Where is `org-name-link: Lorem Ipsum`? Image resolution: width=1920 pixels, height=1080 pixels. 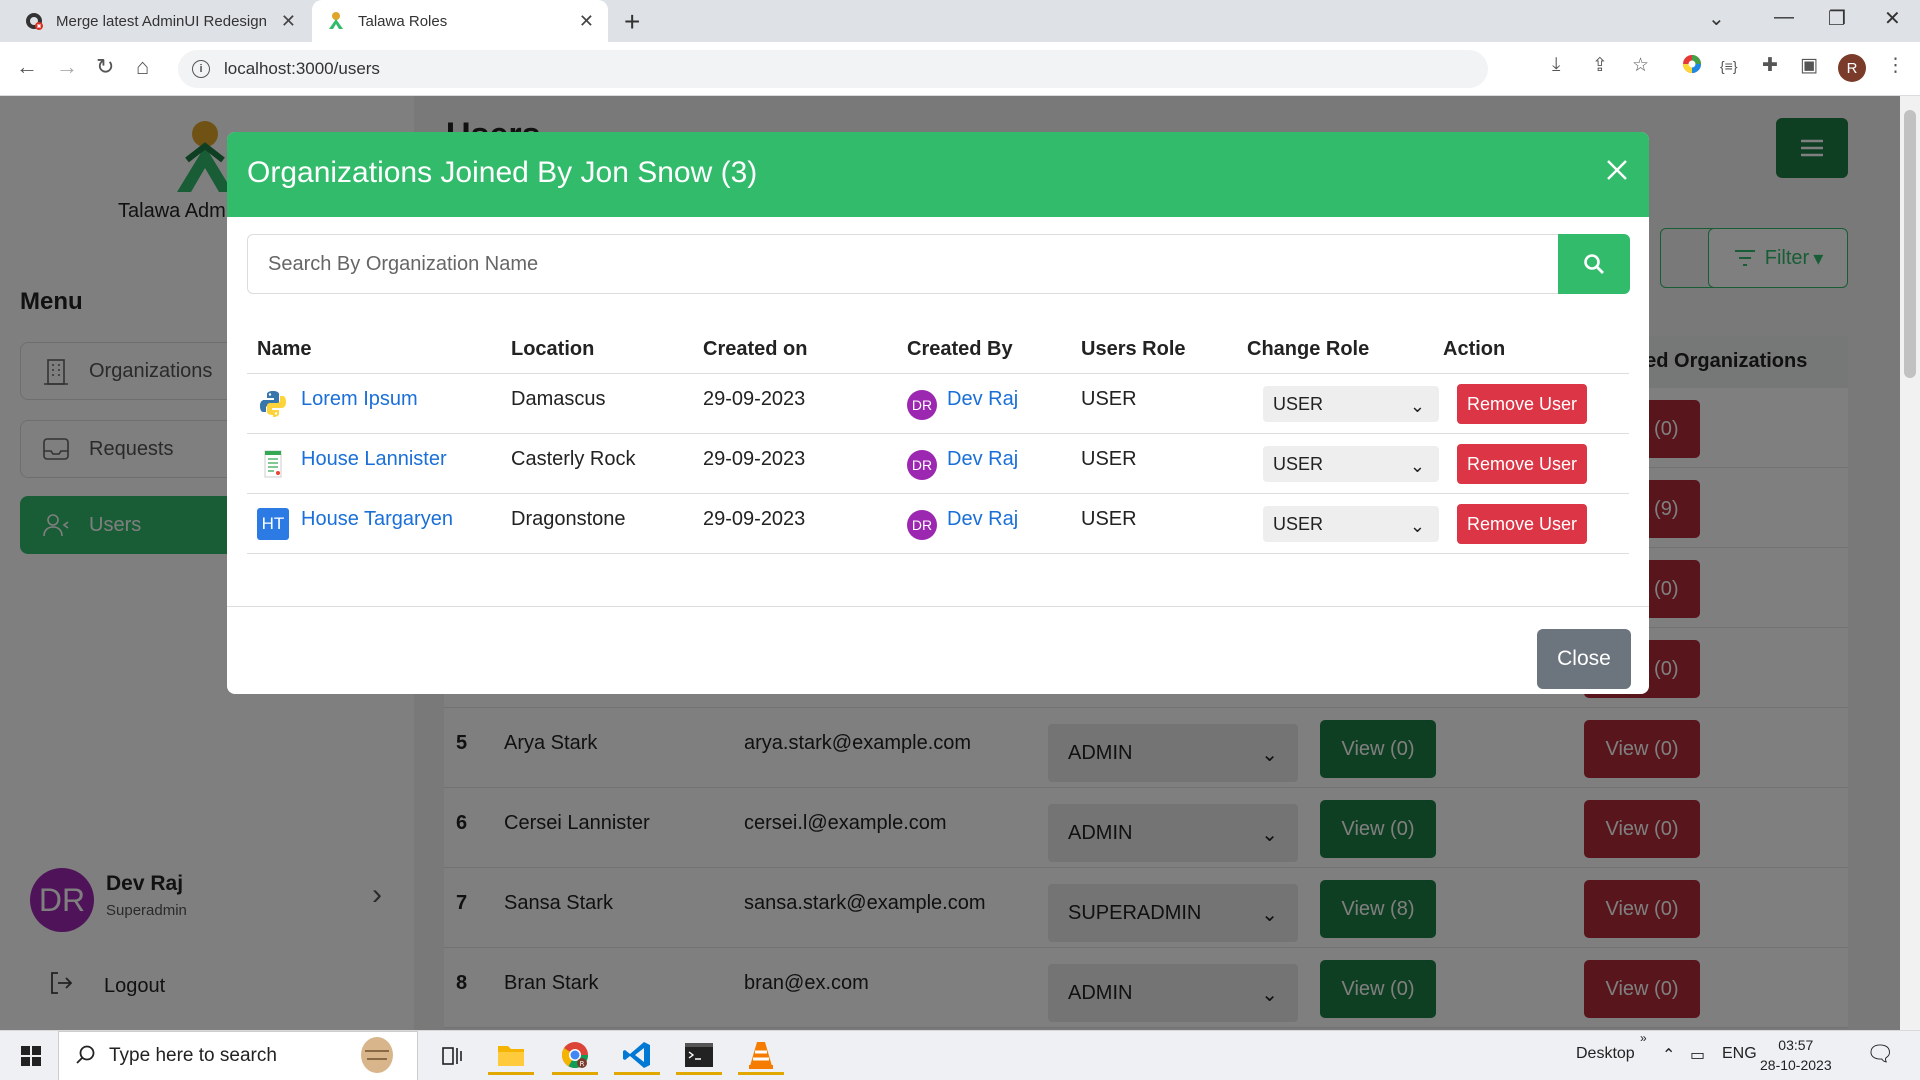 org-name-link: Lorem Ipsum is located at coordinates (359, 399).